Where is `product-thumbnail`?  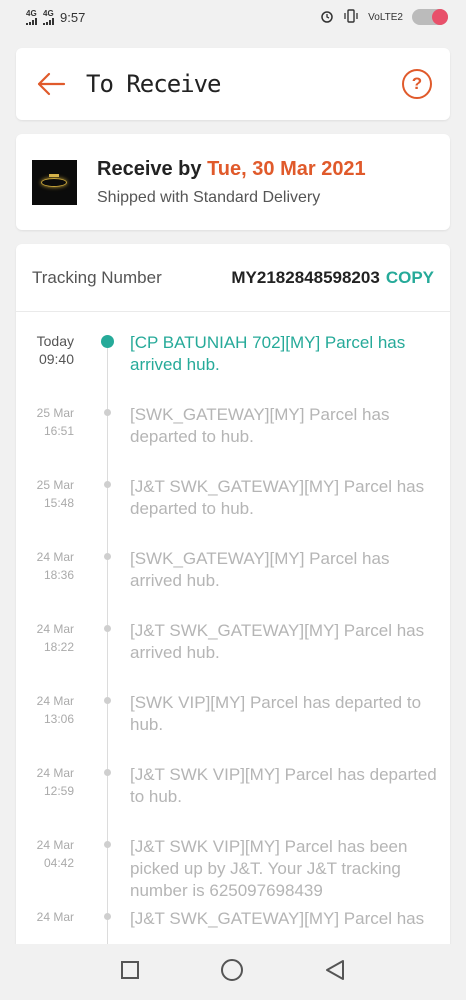
product-thumbnail is located at coordinates (54, 182).